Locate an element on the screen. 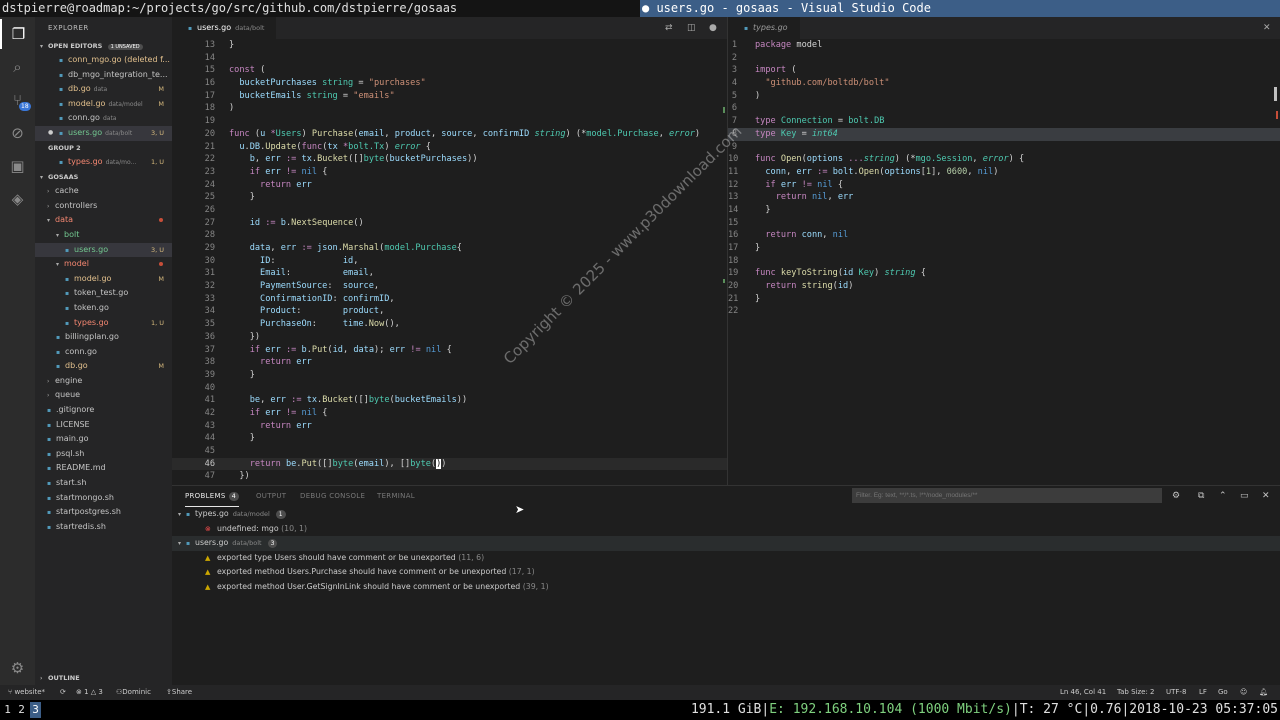 This screenshot has width=1280, height=720. code-line: 17 bucketEmails string = "emails" is located at coordinates (449, 96).